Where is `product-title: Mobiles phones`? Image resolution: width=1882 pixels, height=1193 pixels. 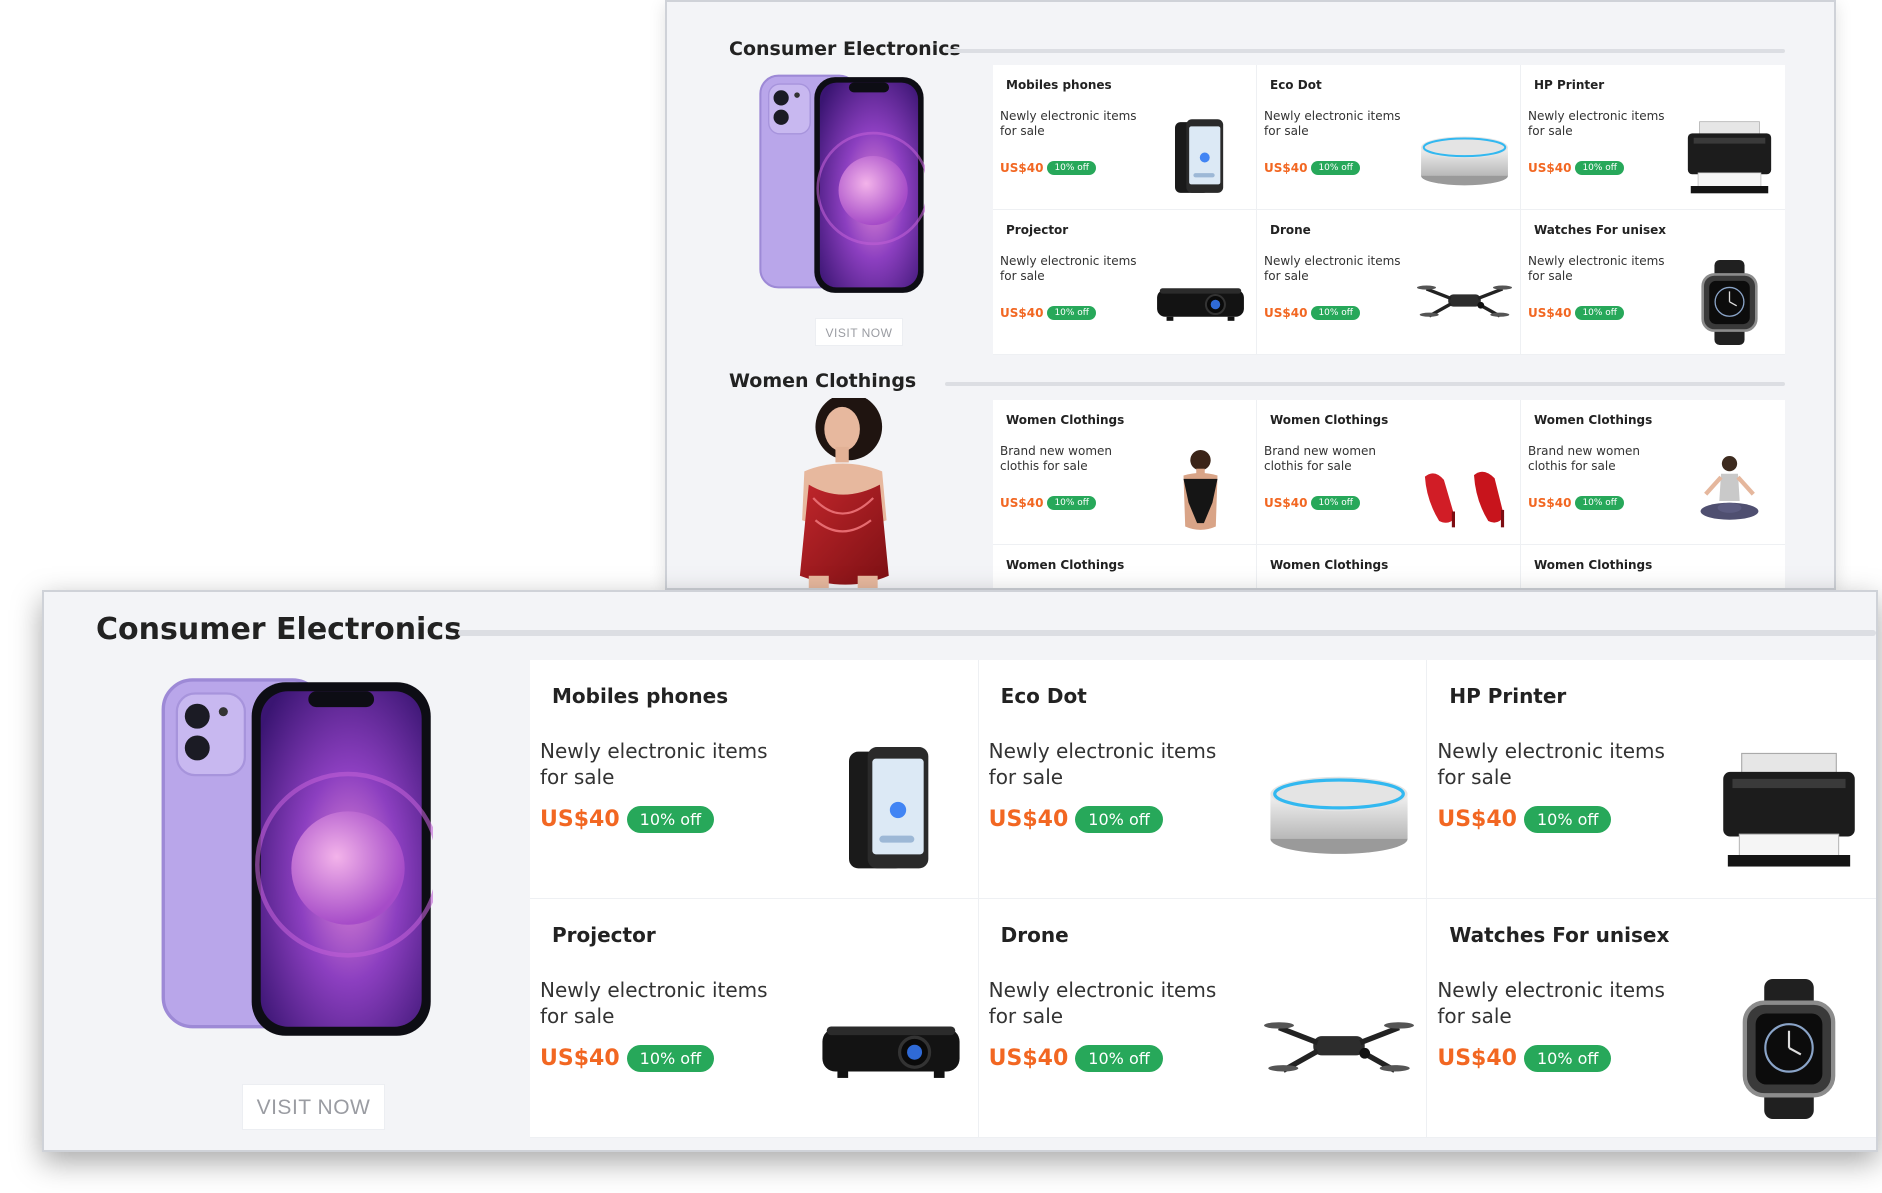 product-title: Mobiles phones is located at coordinates (640, 696).